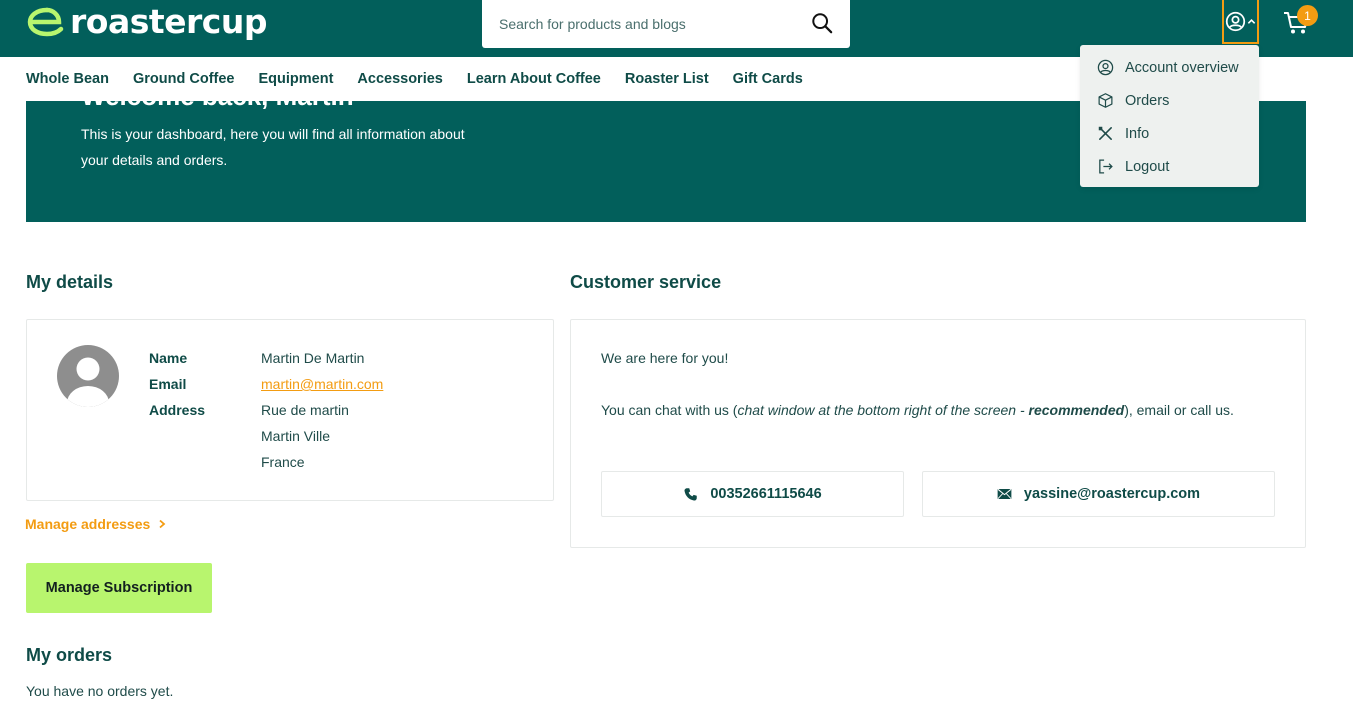 This screenshot has width=1353, height=710. I want to click on account-dropdown: Account overview Orders Info Logout, so click(1169, 116).